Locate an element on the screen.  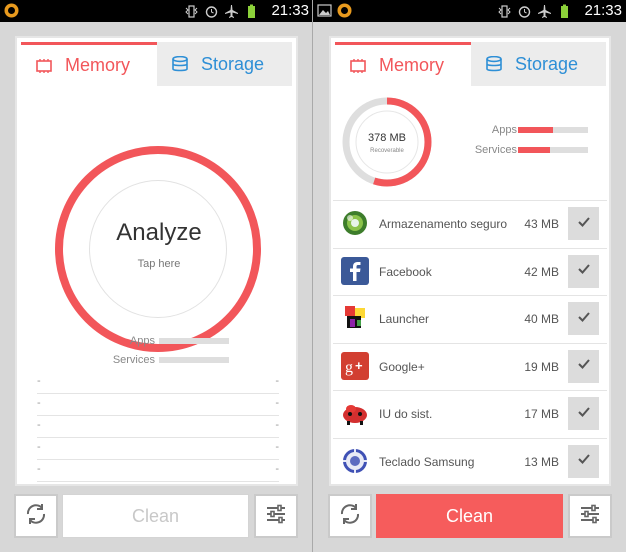
list-item: Teclado Samsung 13 MB is located at coordinates (470, 461).